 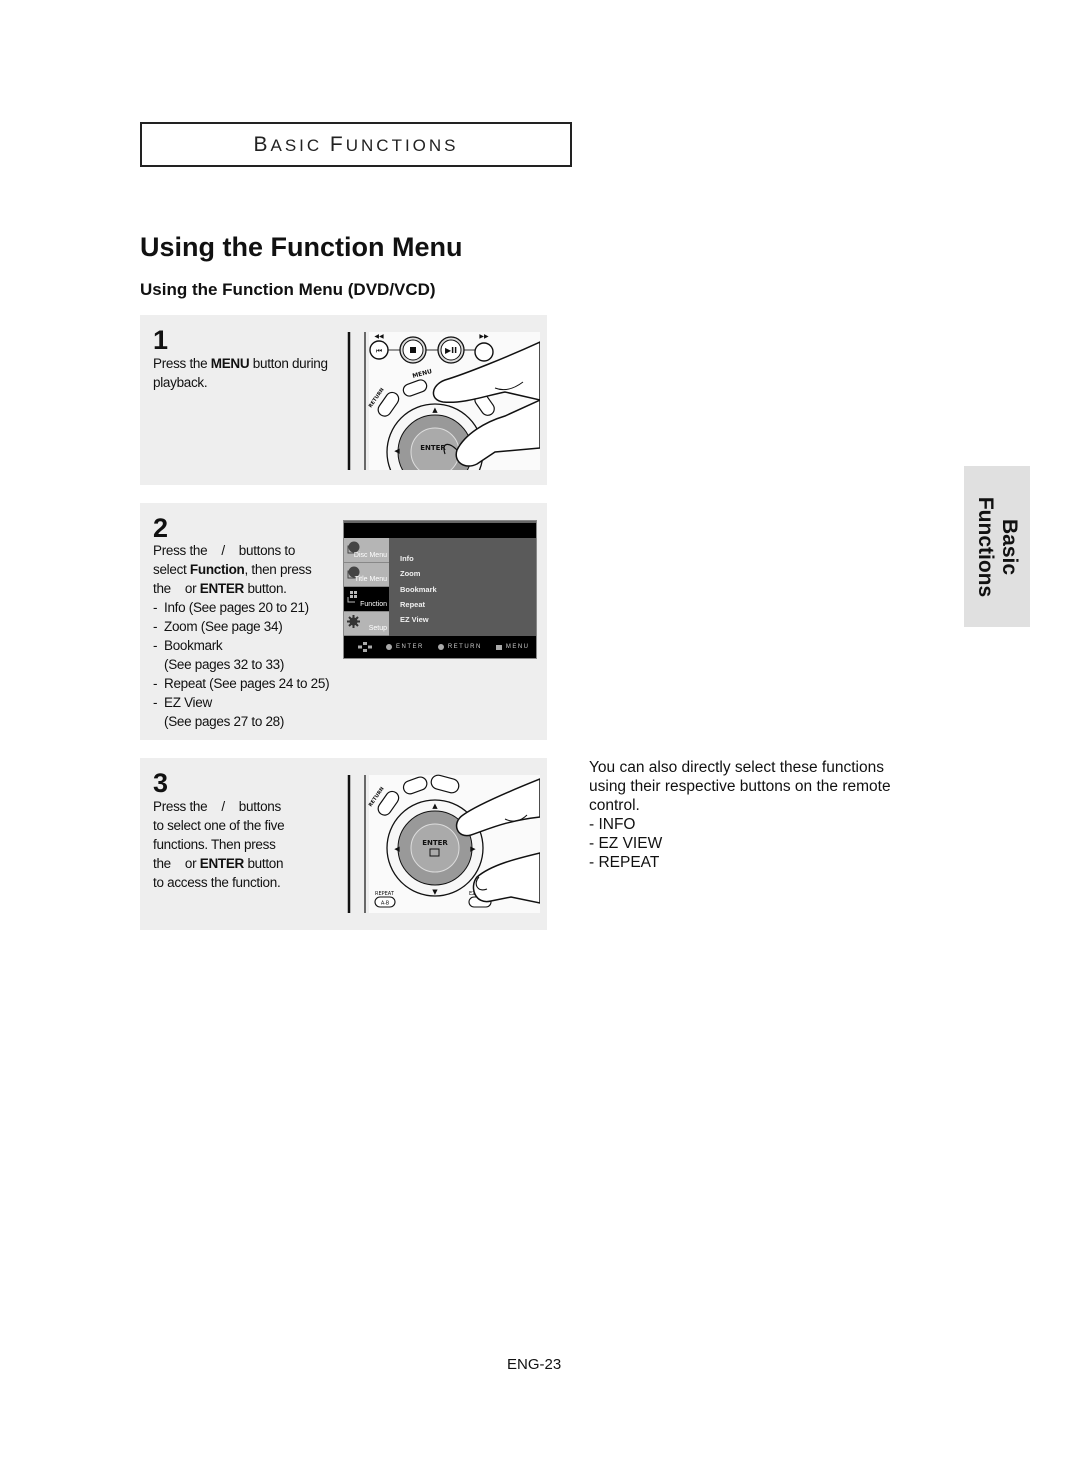 I want to click on return-icon, so click(x=440, y=647).